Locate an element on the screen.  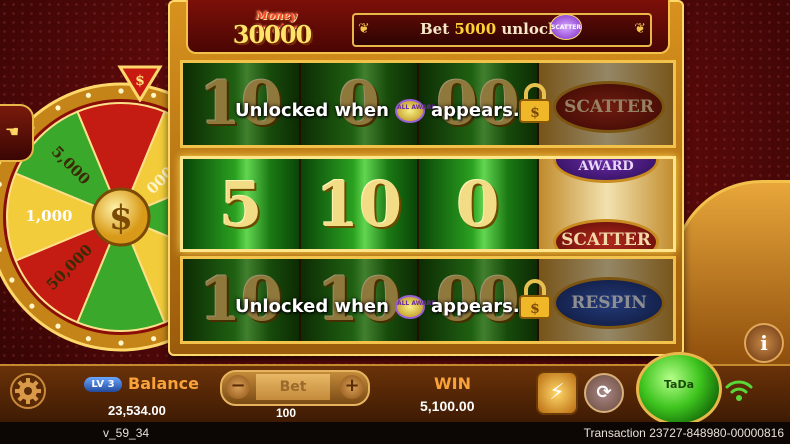
bet-control: − Bet + is located at coordinates (295, 388).